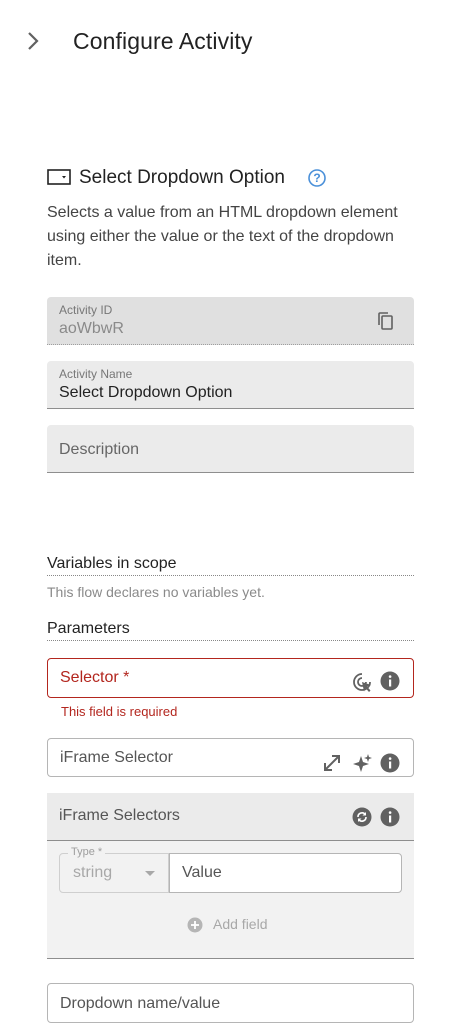 This screenshot has width=470, height=1023. I want to click on add-field-label: Add field, so click(240, 924).